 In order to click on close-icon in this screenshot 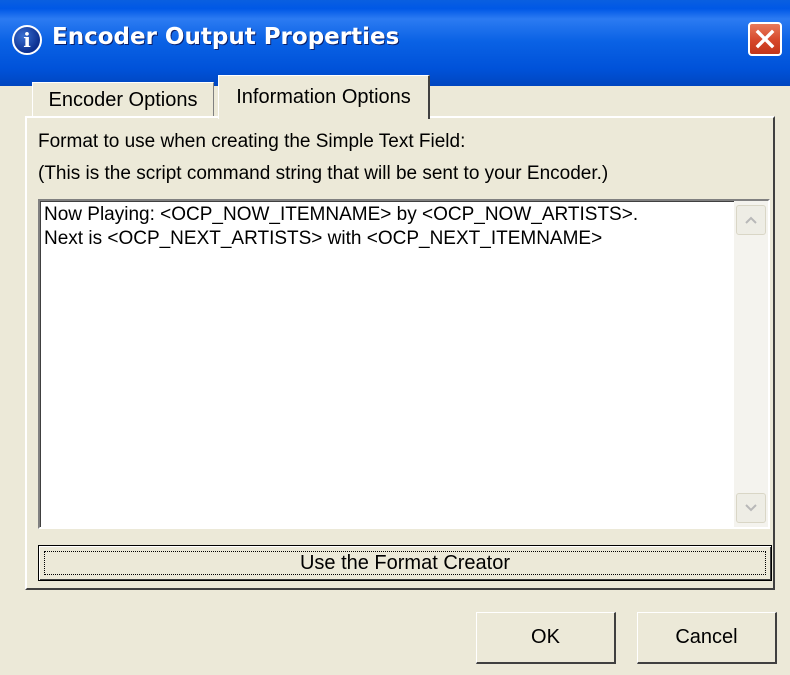, I will do `click(765, 39)`.